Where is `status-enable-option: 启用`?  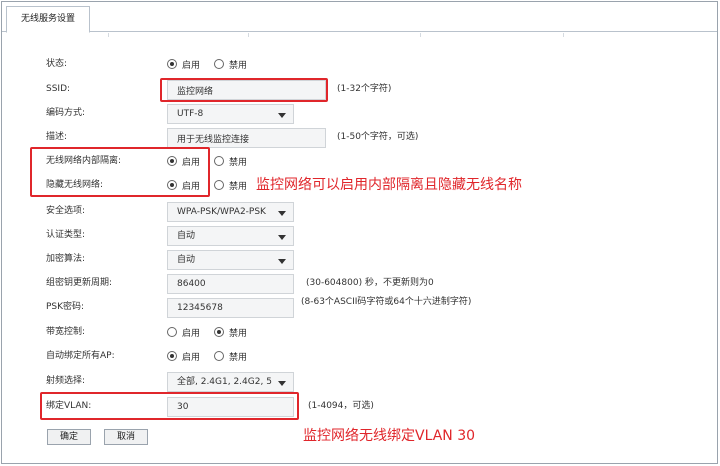 status-enable-option: 启用 is located at coordinates (183, 64).